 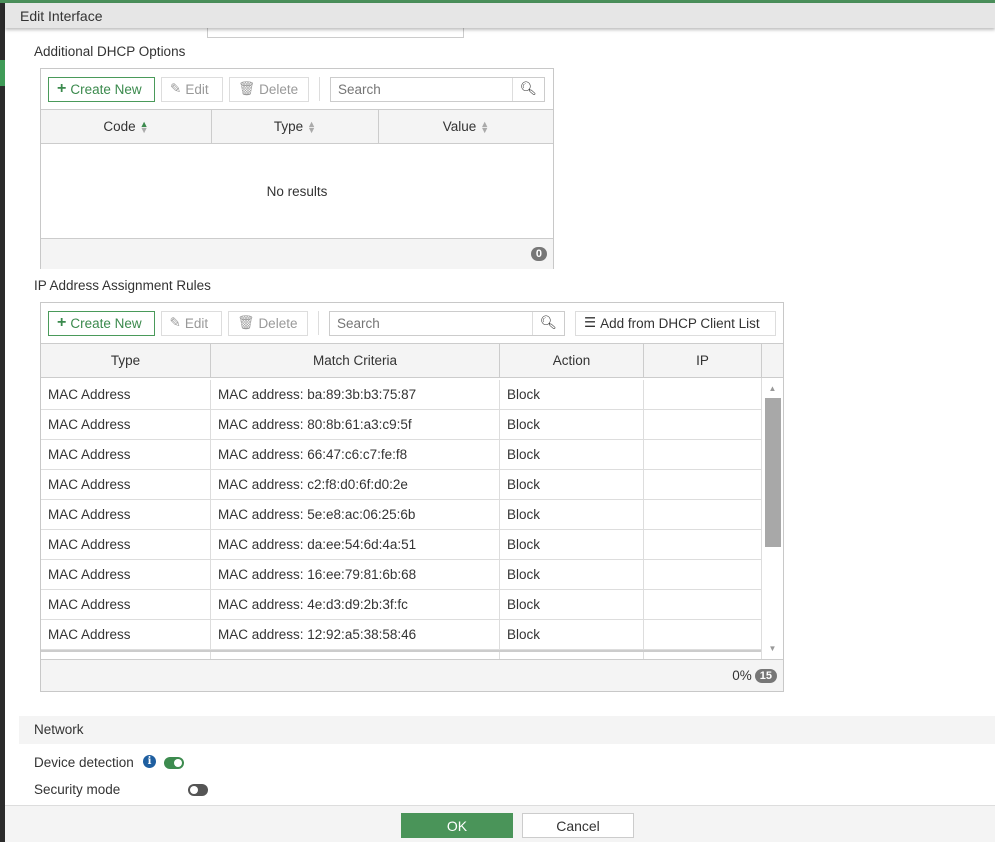 What do you see at coordinates (772, 360) in the screenshot?
I see `header-spacer` at bounding box center [772, 360].